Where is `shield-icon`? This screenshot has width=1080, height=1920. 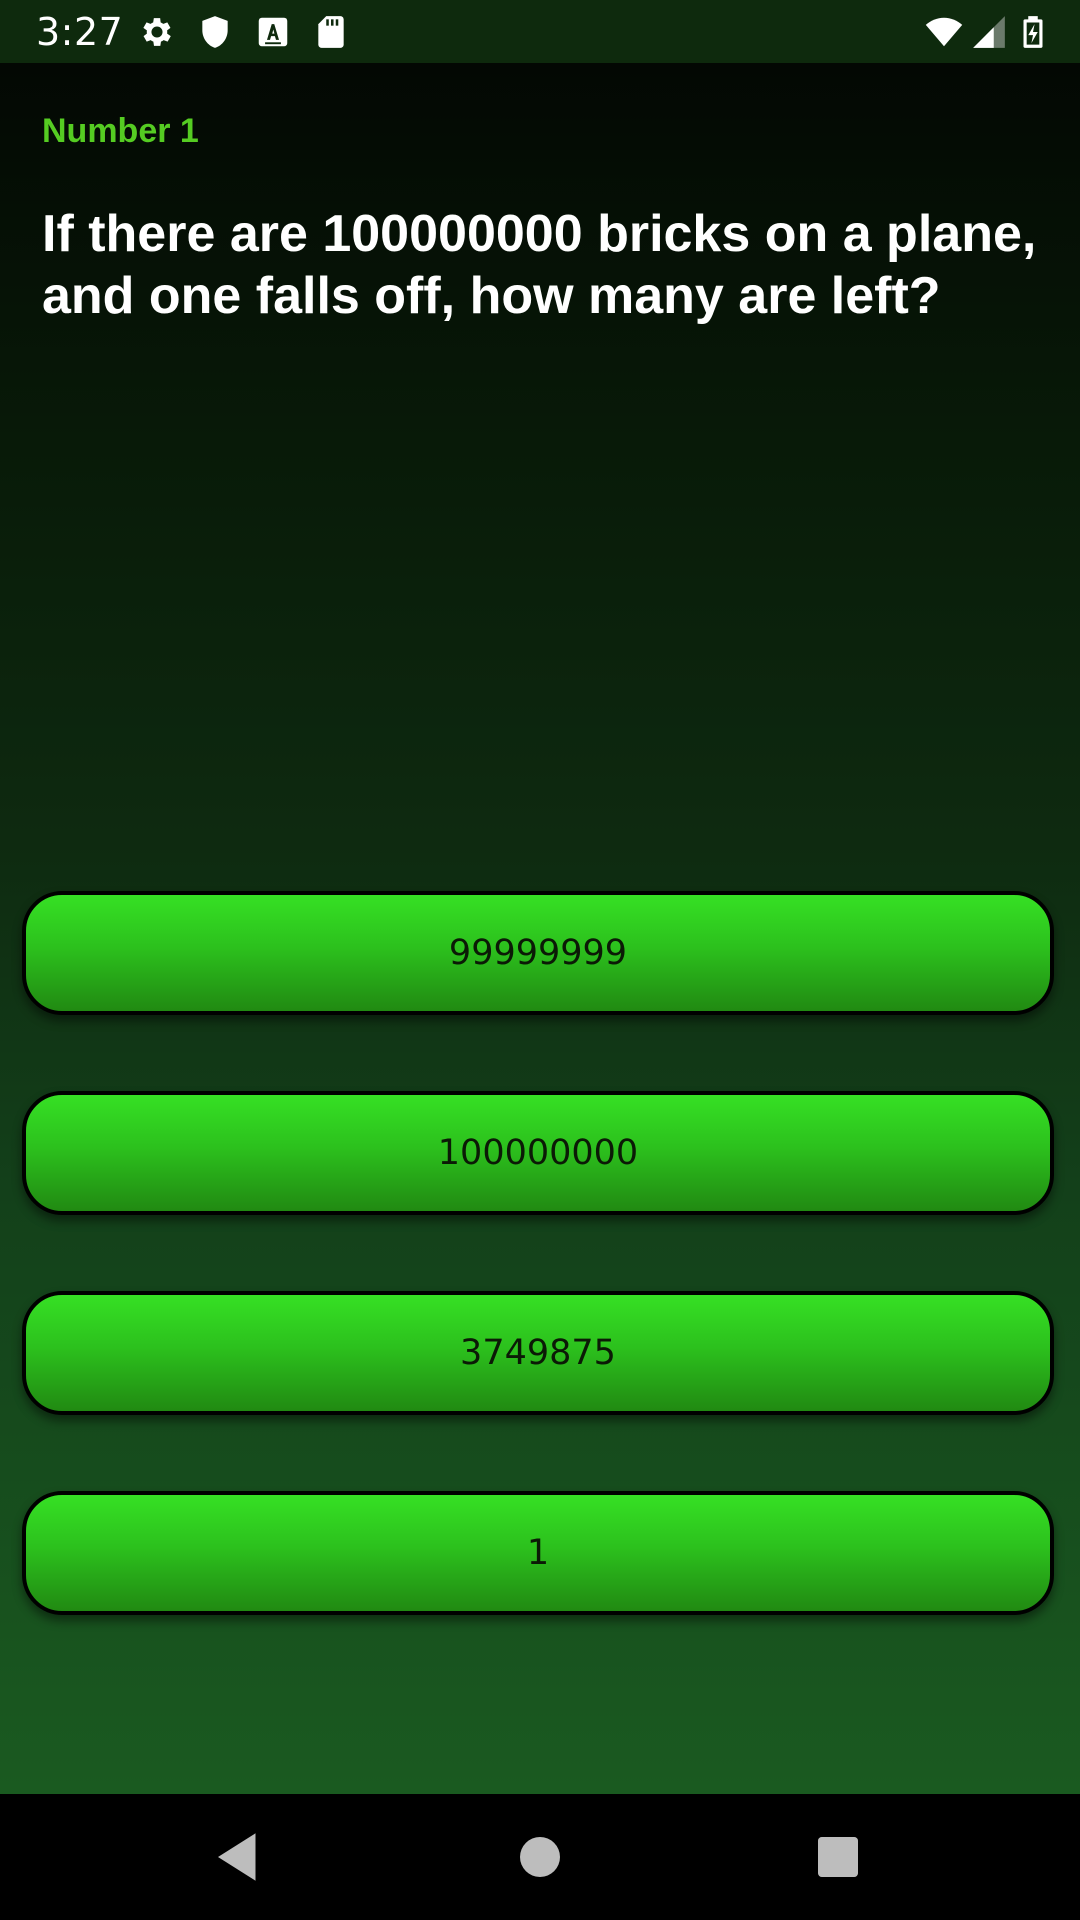
shield-icon is located at coordinates (215, 32).